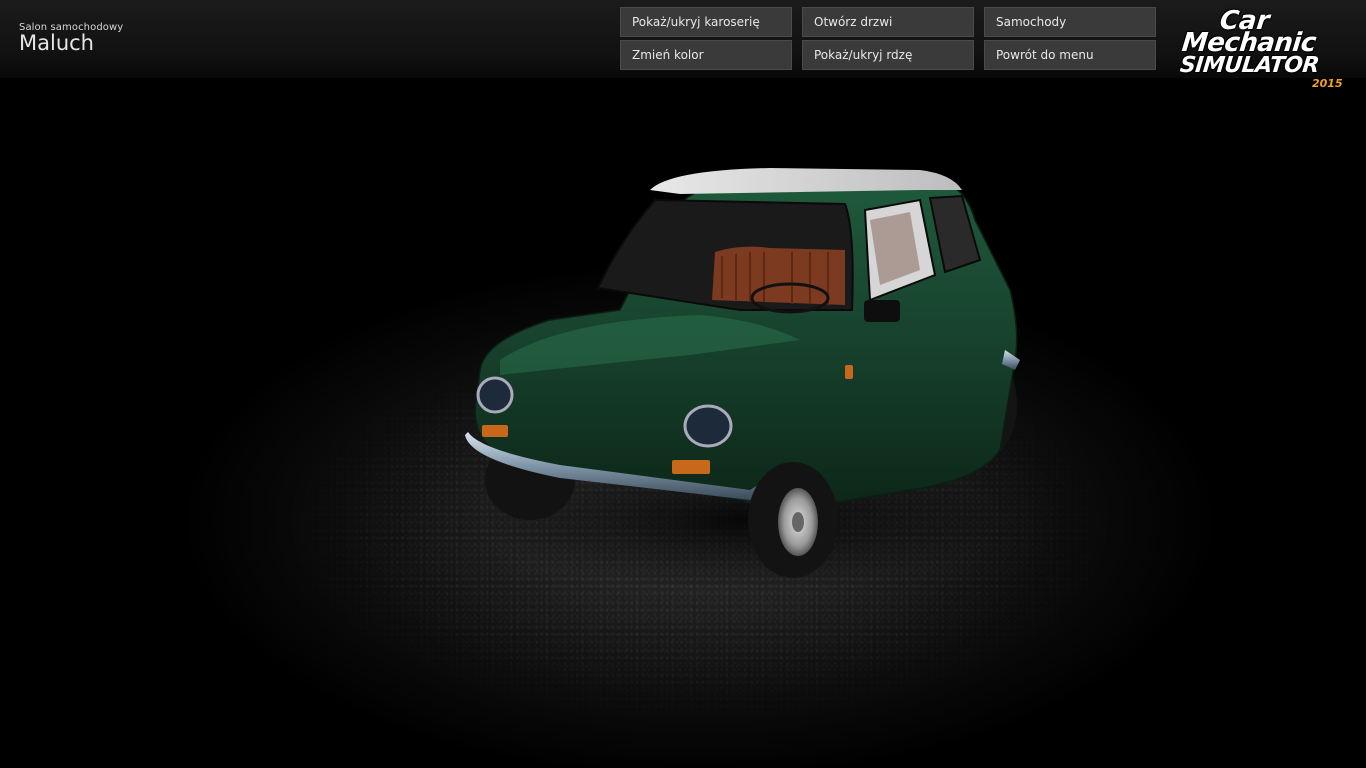  Describe the element at coordinates (1327, 83) in the screenshot. I see `logo-year: 2015` at that location.